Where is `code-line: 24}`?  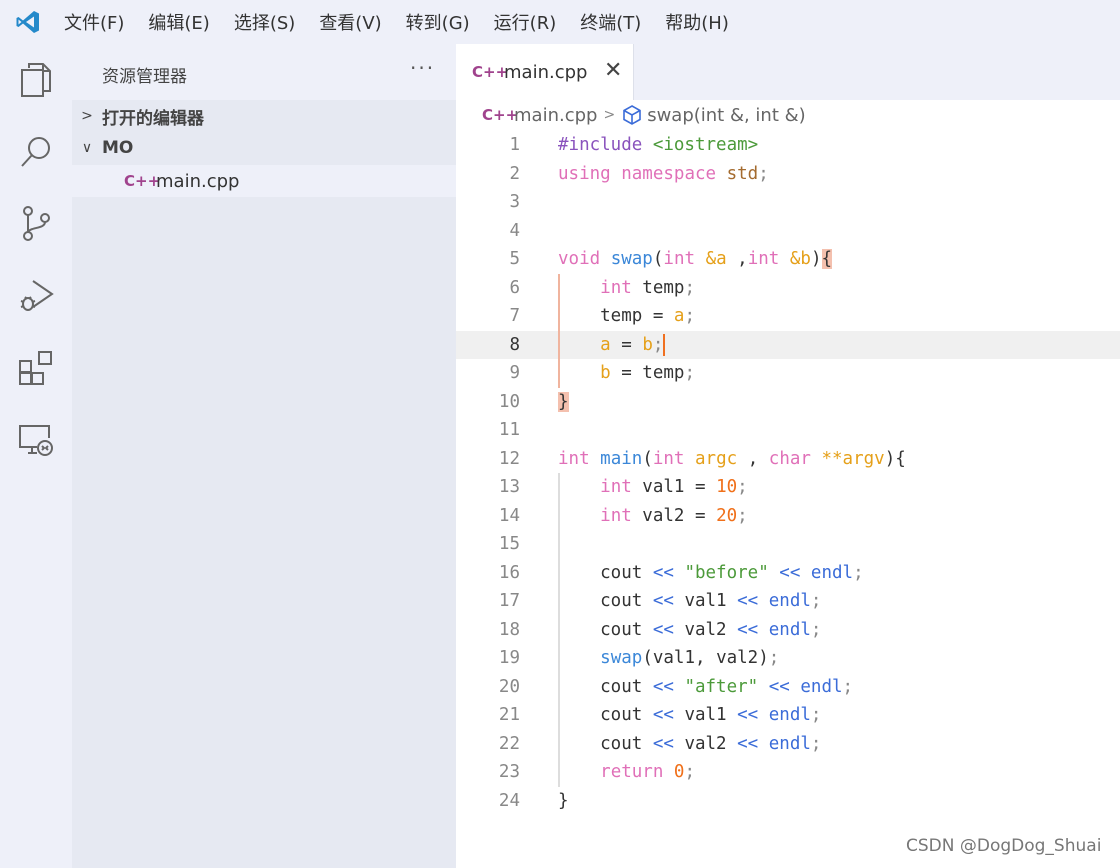 code-line: 24} is located at coordinates (788, 801).